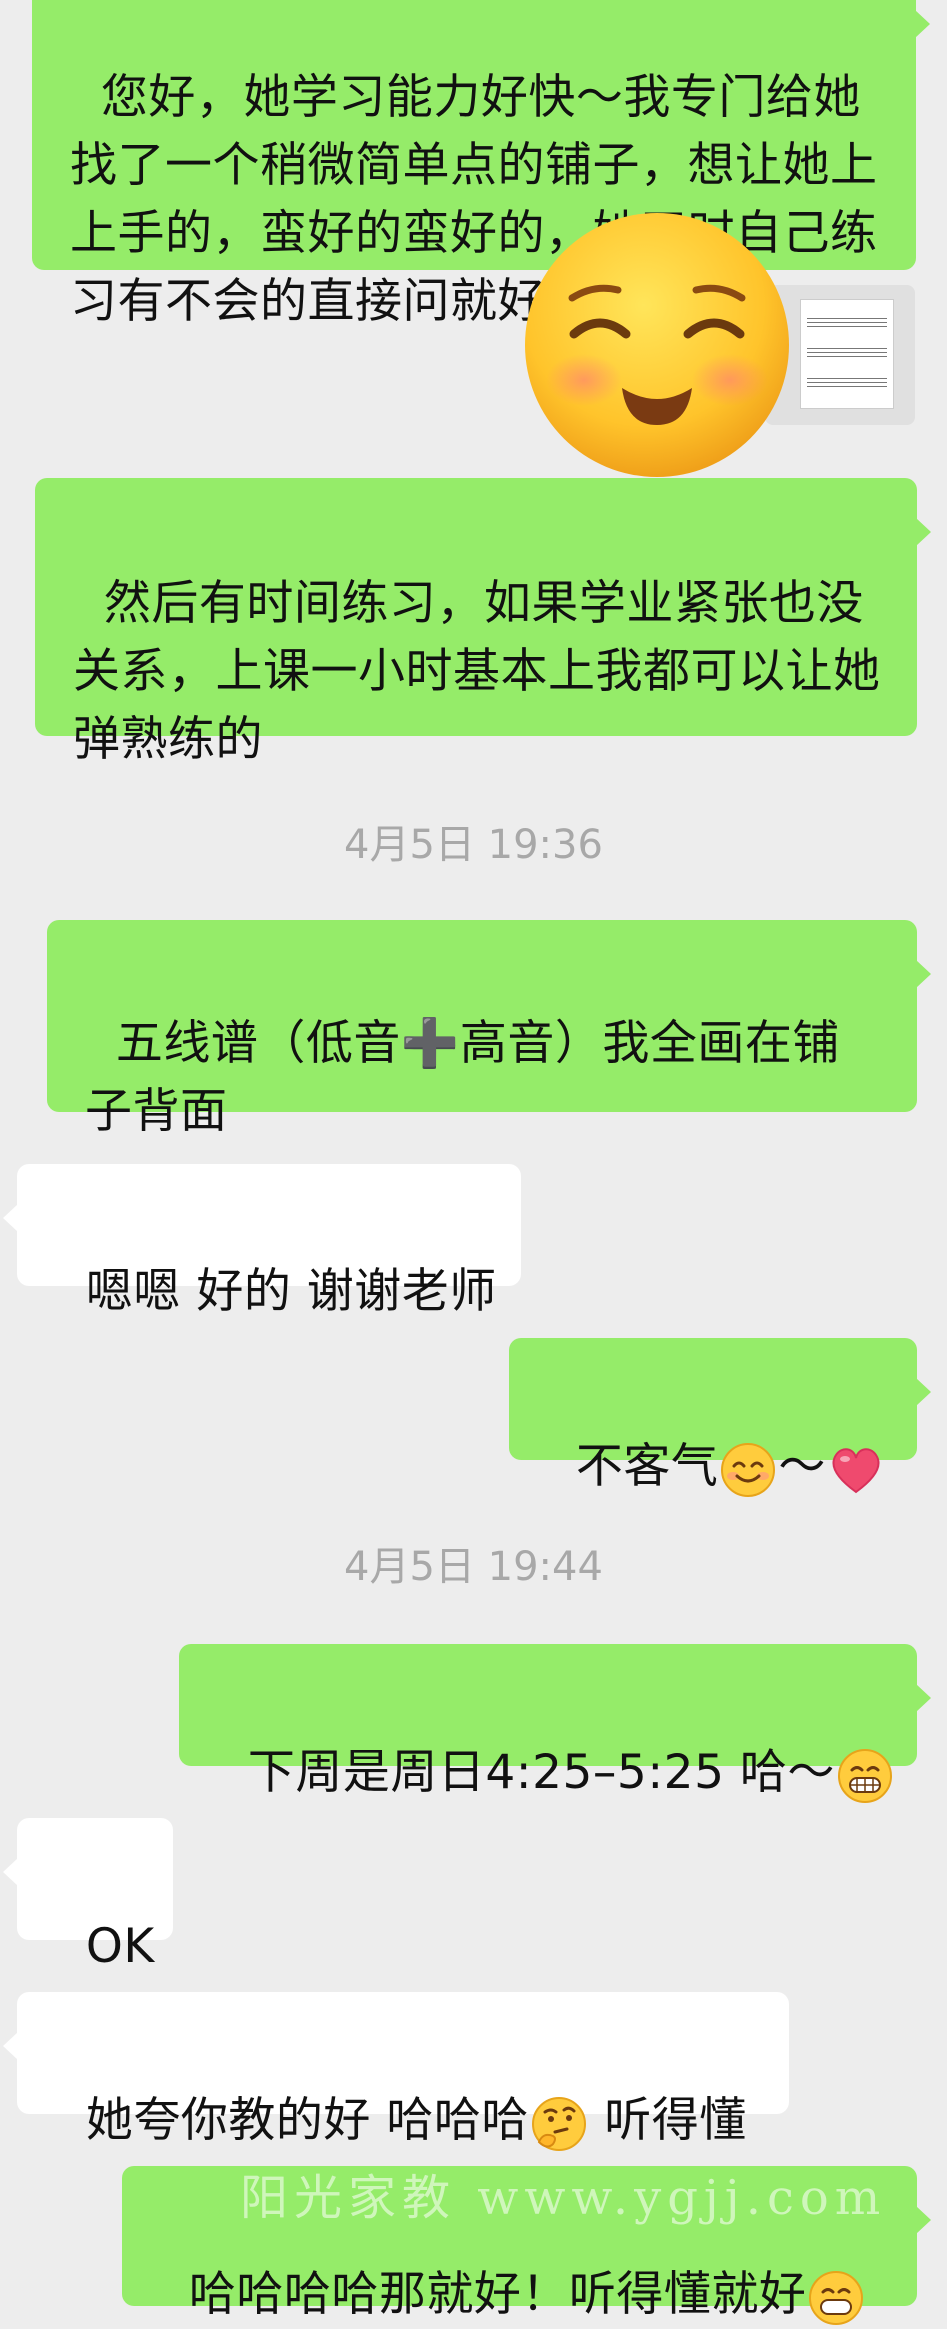  I want to click on heart-icon, so click(856, 1470).